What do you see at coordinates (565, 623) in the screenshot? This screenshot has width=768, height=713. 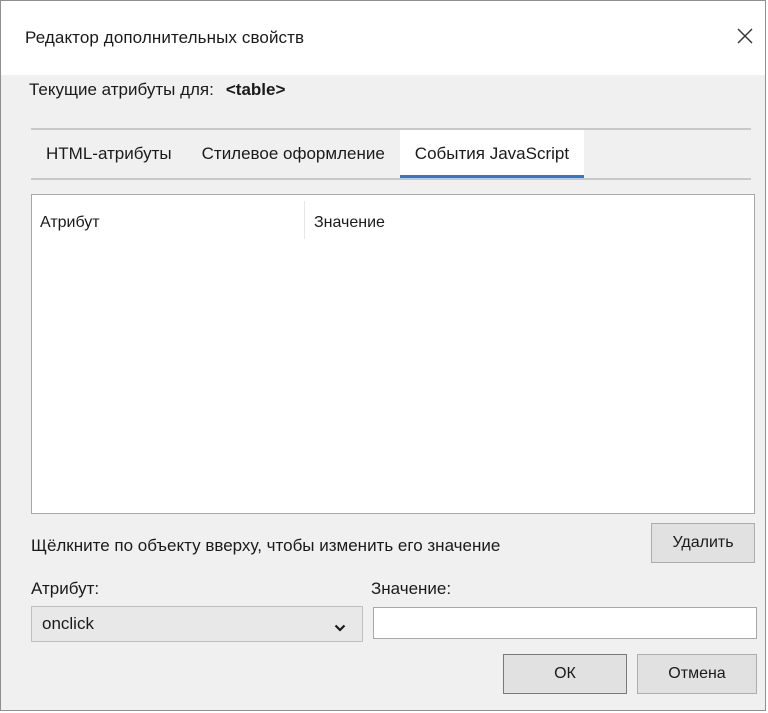 I see `value-input` at bounding box center [565, 623].